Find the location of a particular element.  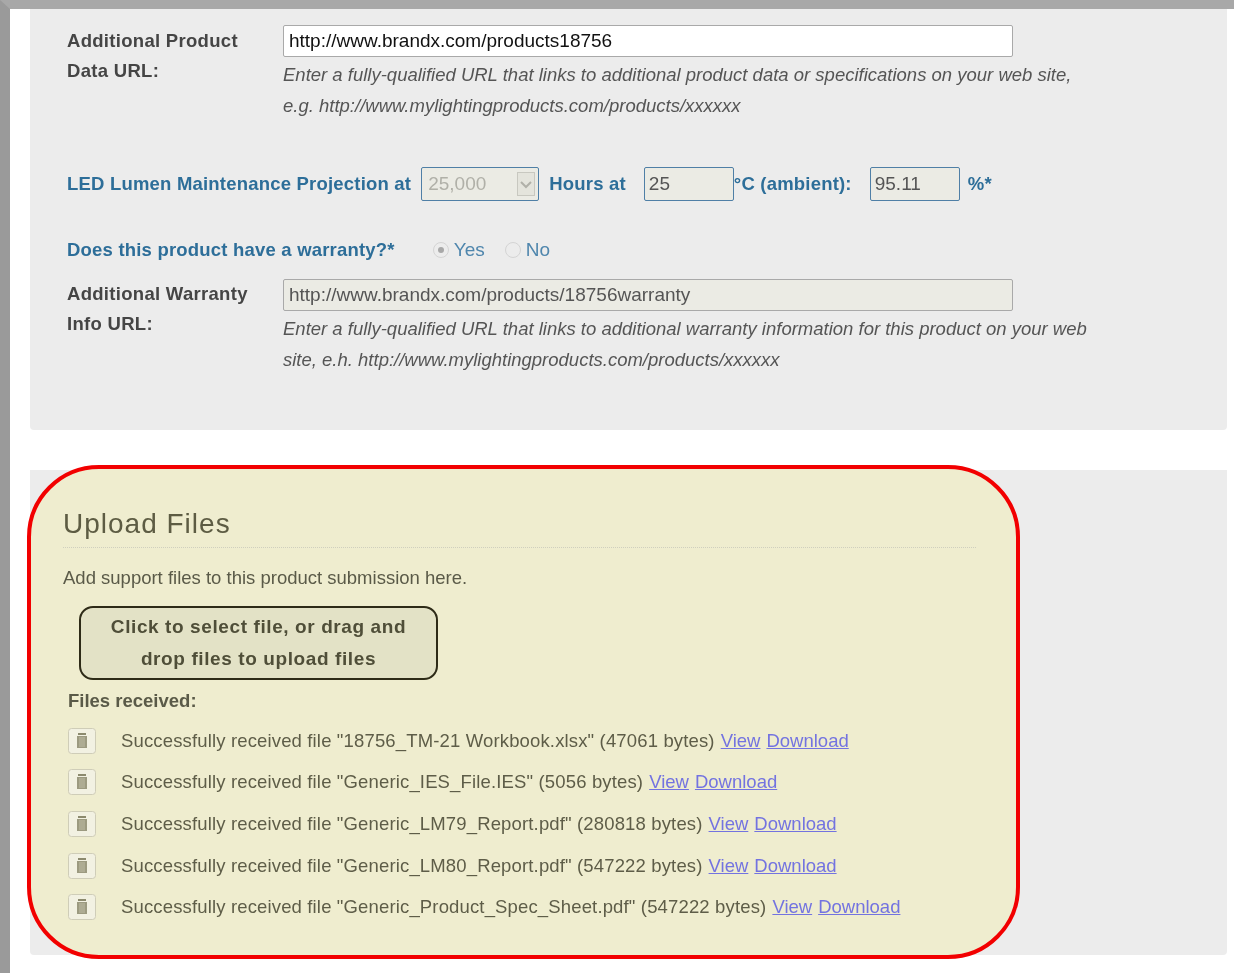

section-title: Upload Files is located at coordinates (147, 524).